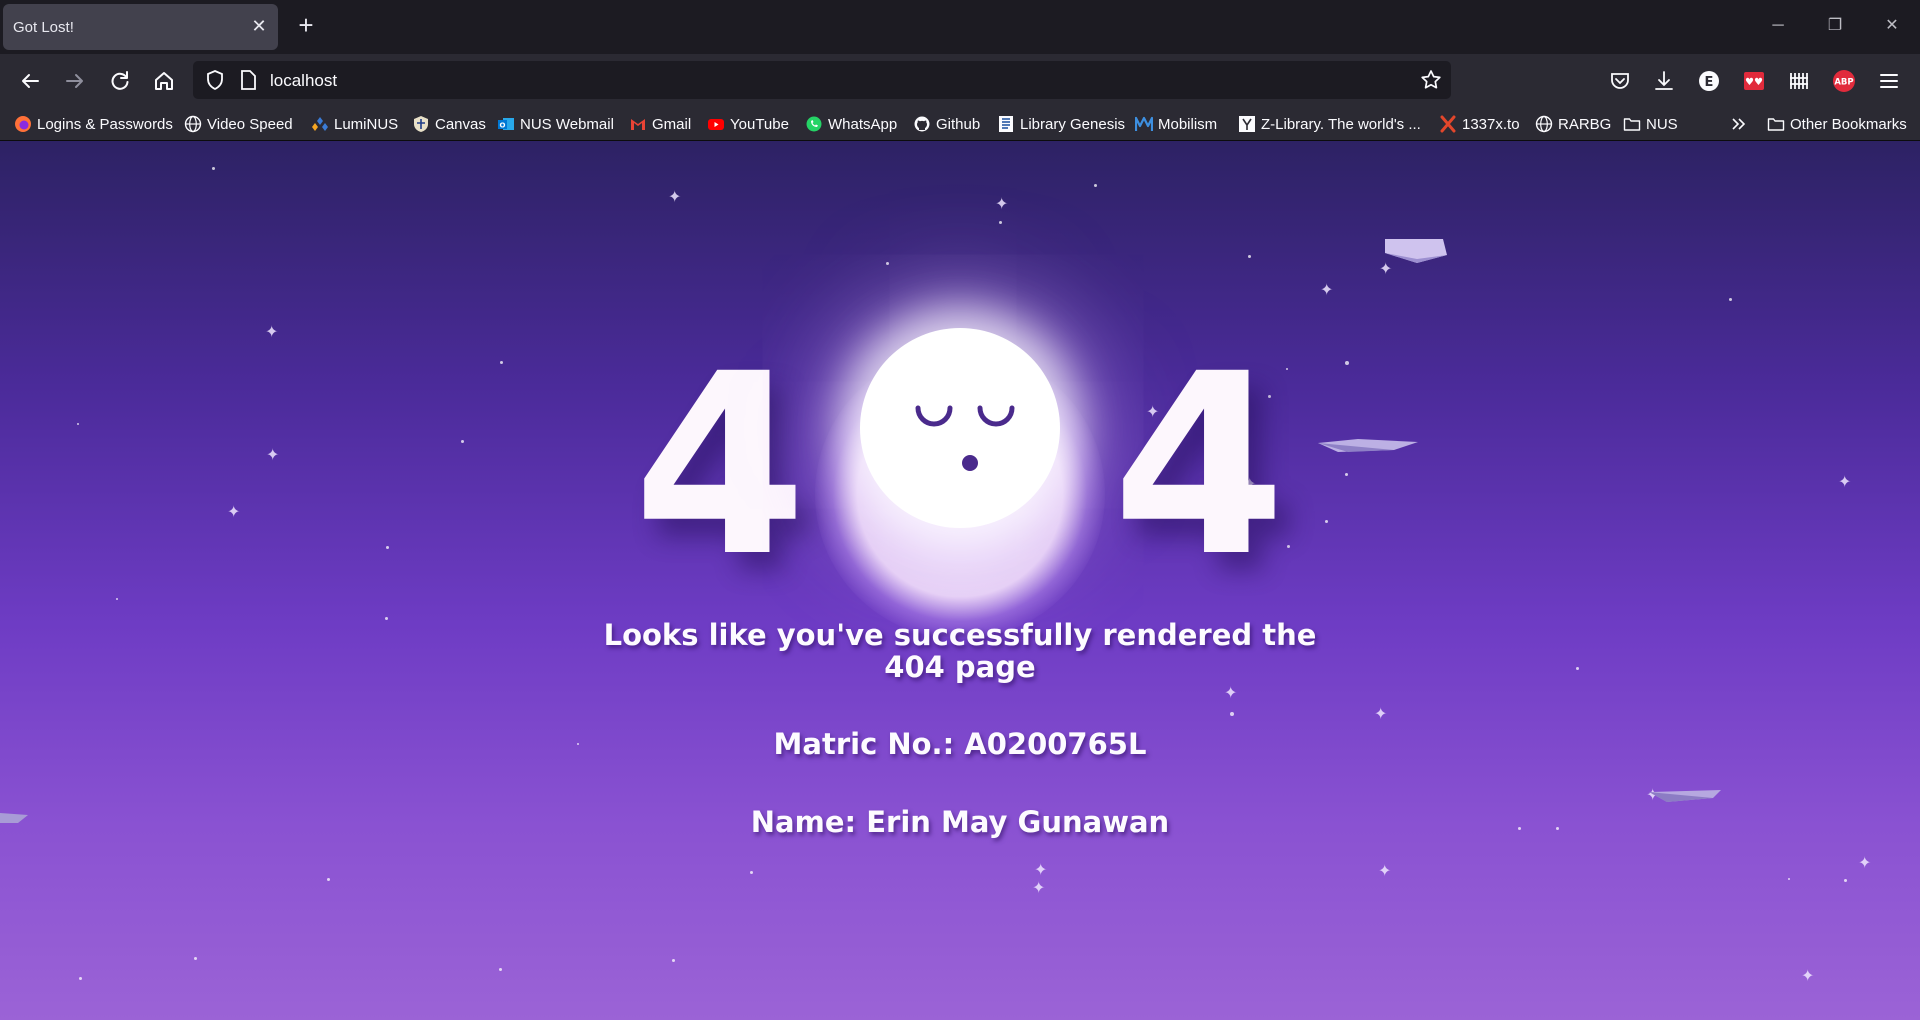  I want to click on bookmark-library-genesis: Library Genesis, so click(1061, 124).